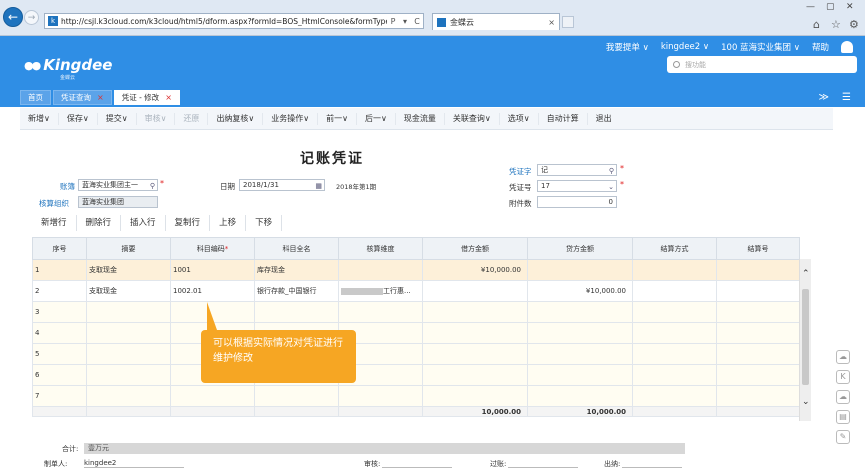  What do you see at coordinates (236, 118) in the screenshot?
I see `toolbar-cashier-review-button: 出纳复核∨` at bounding box center [236, 118].